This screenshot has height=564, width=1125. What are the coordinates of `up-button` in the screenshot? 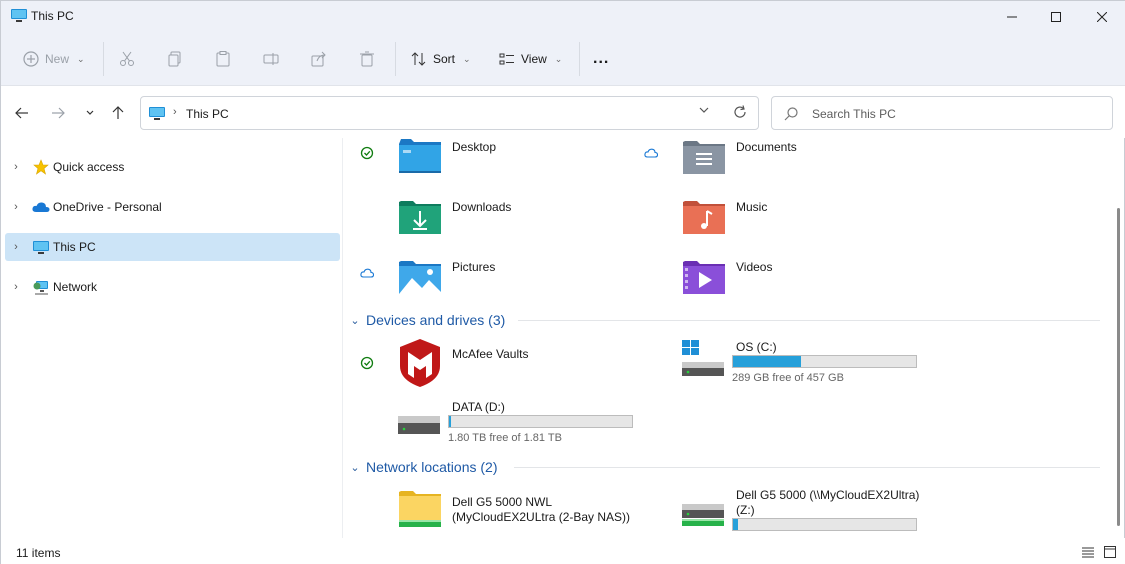 It's located at (118, 113).